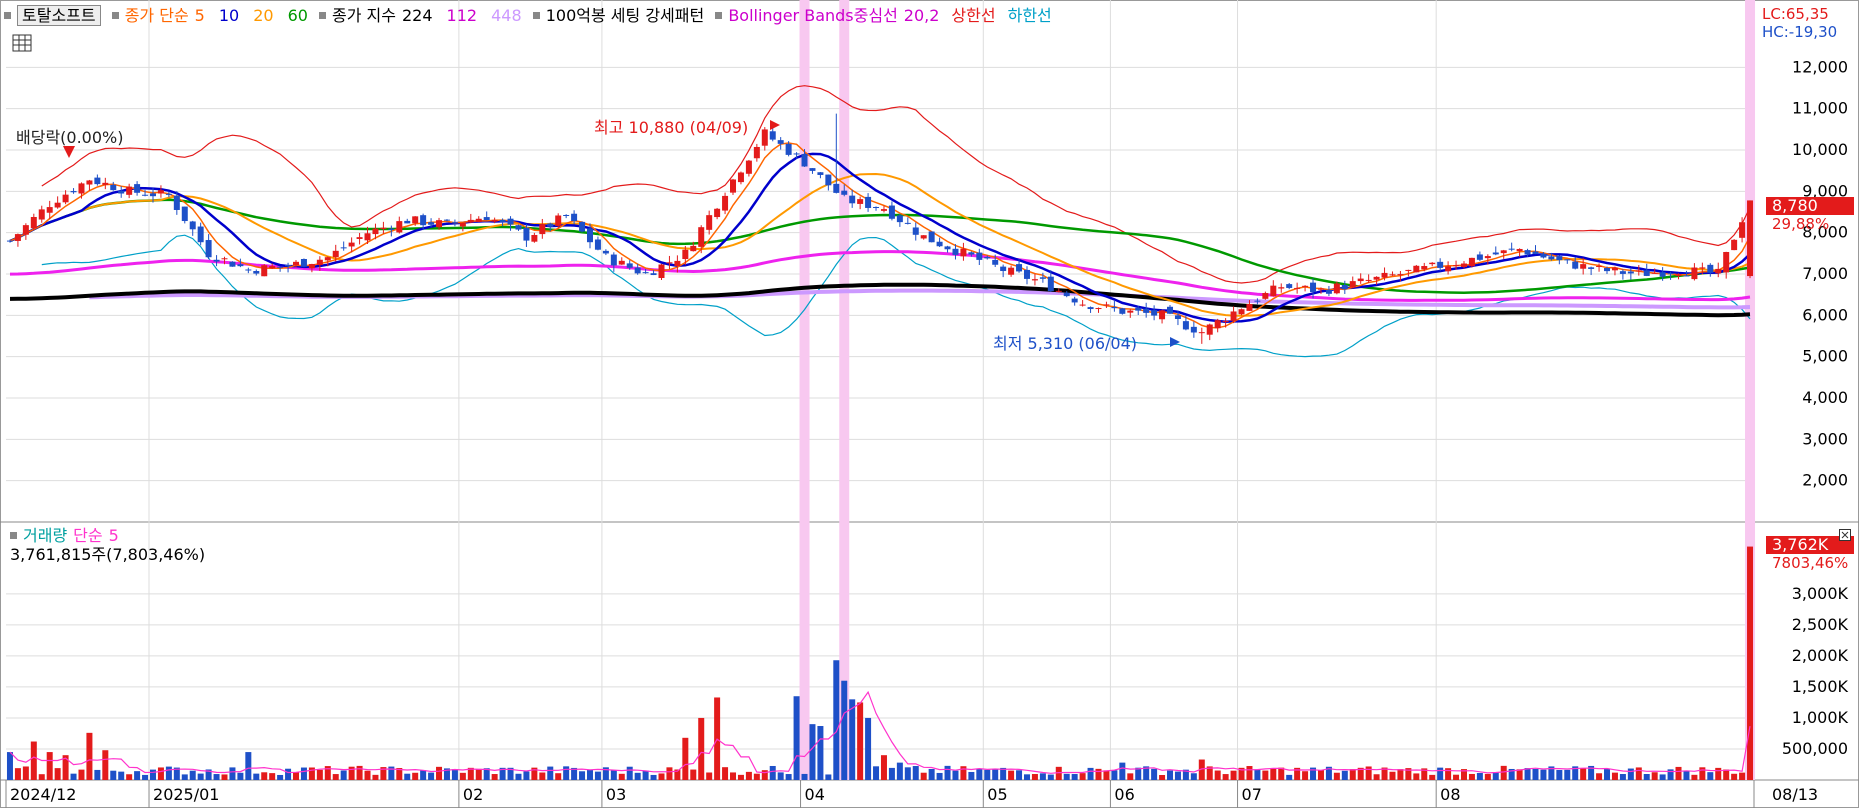  I want to click on ma-period-60: 60, so click(298, 15).